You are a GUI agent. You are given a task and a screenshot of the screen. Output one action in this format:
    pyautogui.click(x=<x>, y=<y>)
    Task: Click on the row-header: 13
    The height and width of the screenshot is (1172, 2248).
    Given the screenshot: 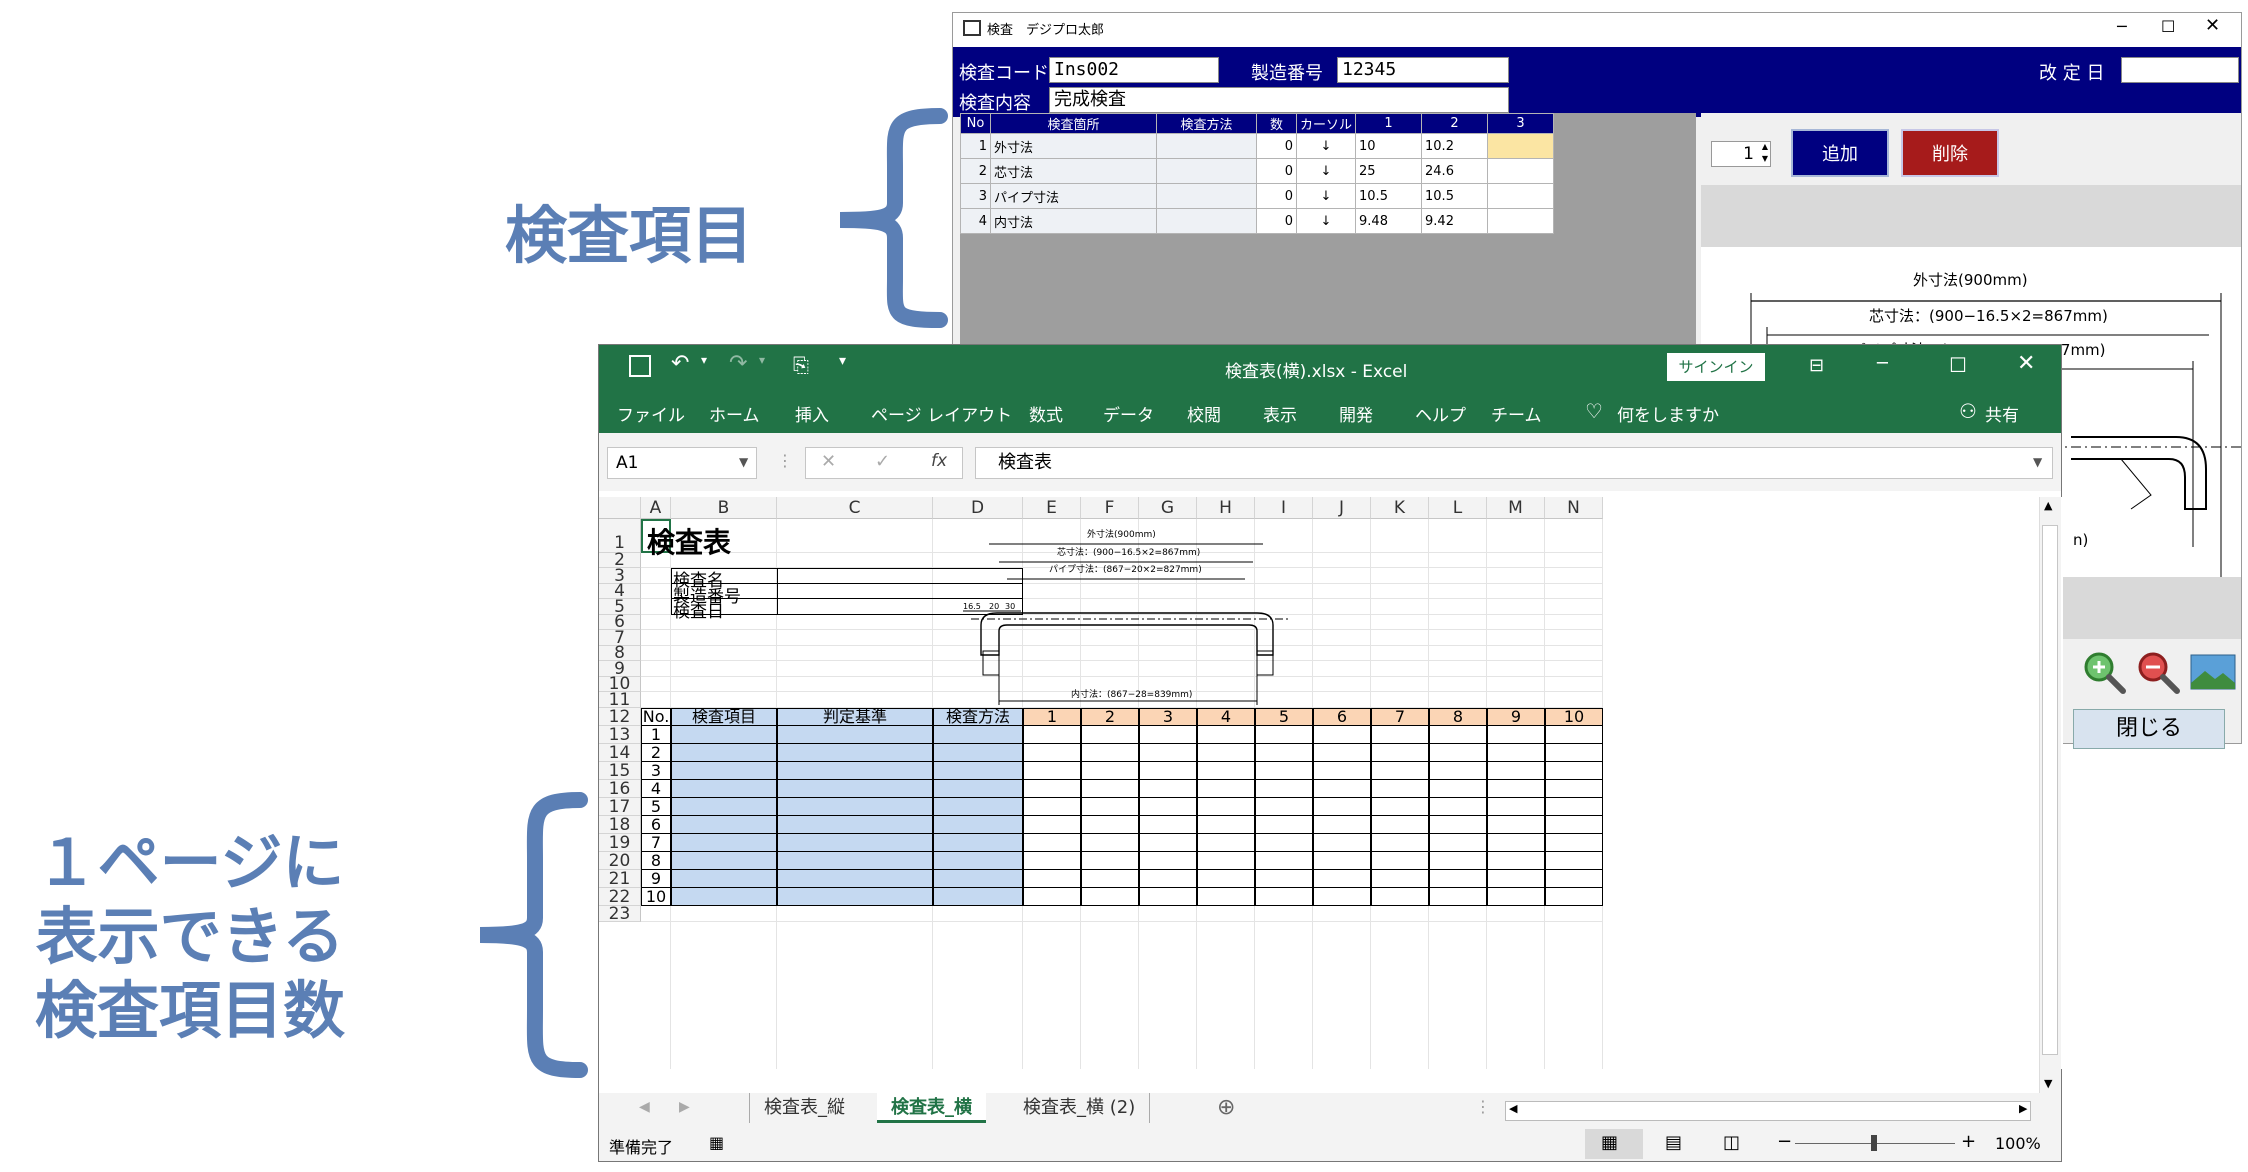 What is the action you would take?
    pyautogui.click(x=620, y=735)
    